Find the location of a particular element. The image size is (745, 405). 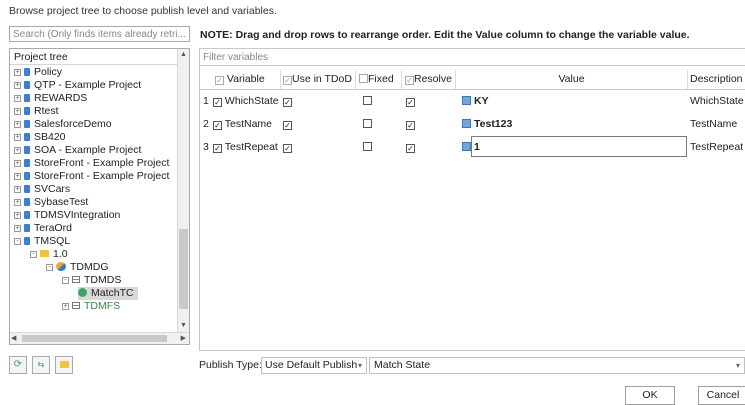

project-tree-header: Project tree is located at coordinates (93, 57).